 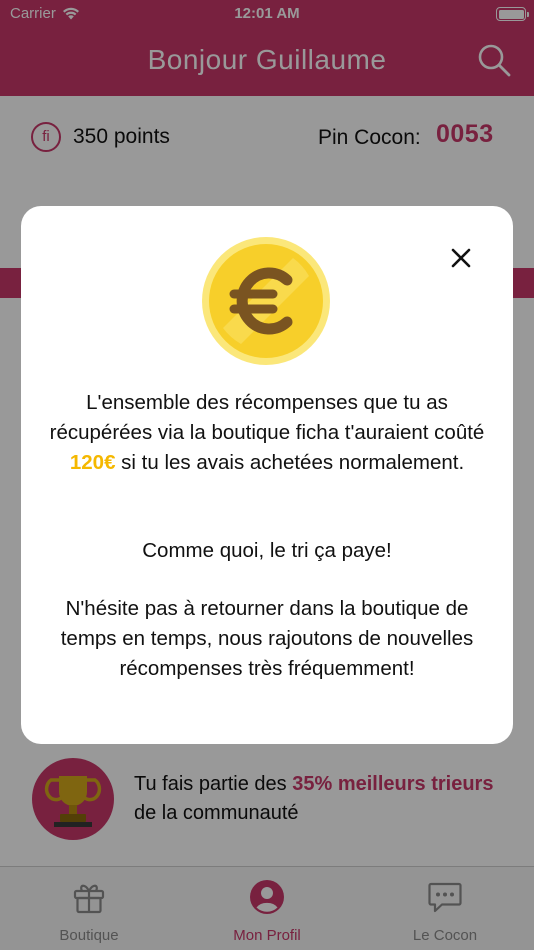 What do you see at coordinates (461, 258) in the screenshot?
I see `close-icon` at bounding box center [461, 258].